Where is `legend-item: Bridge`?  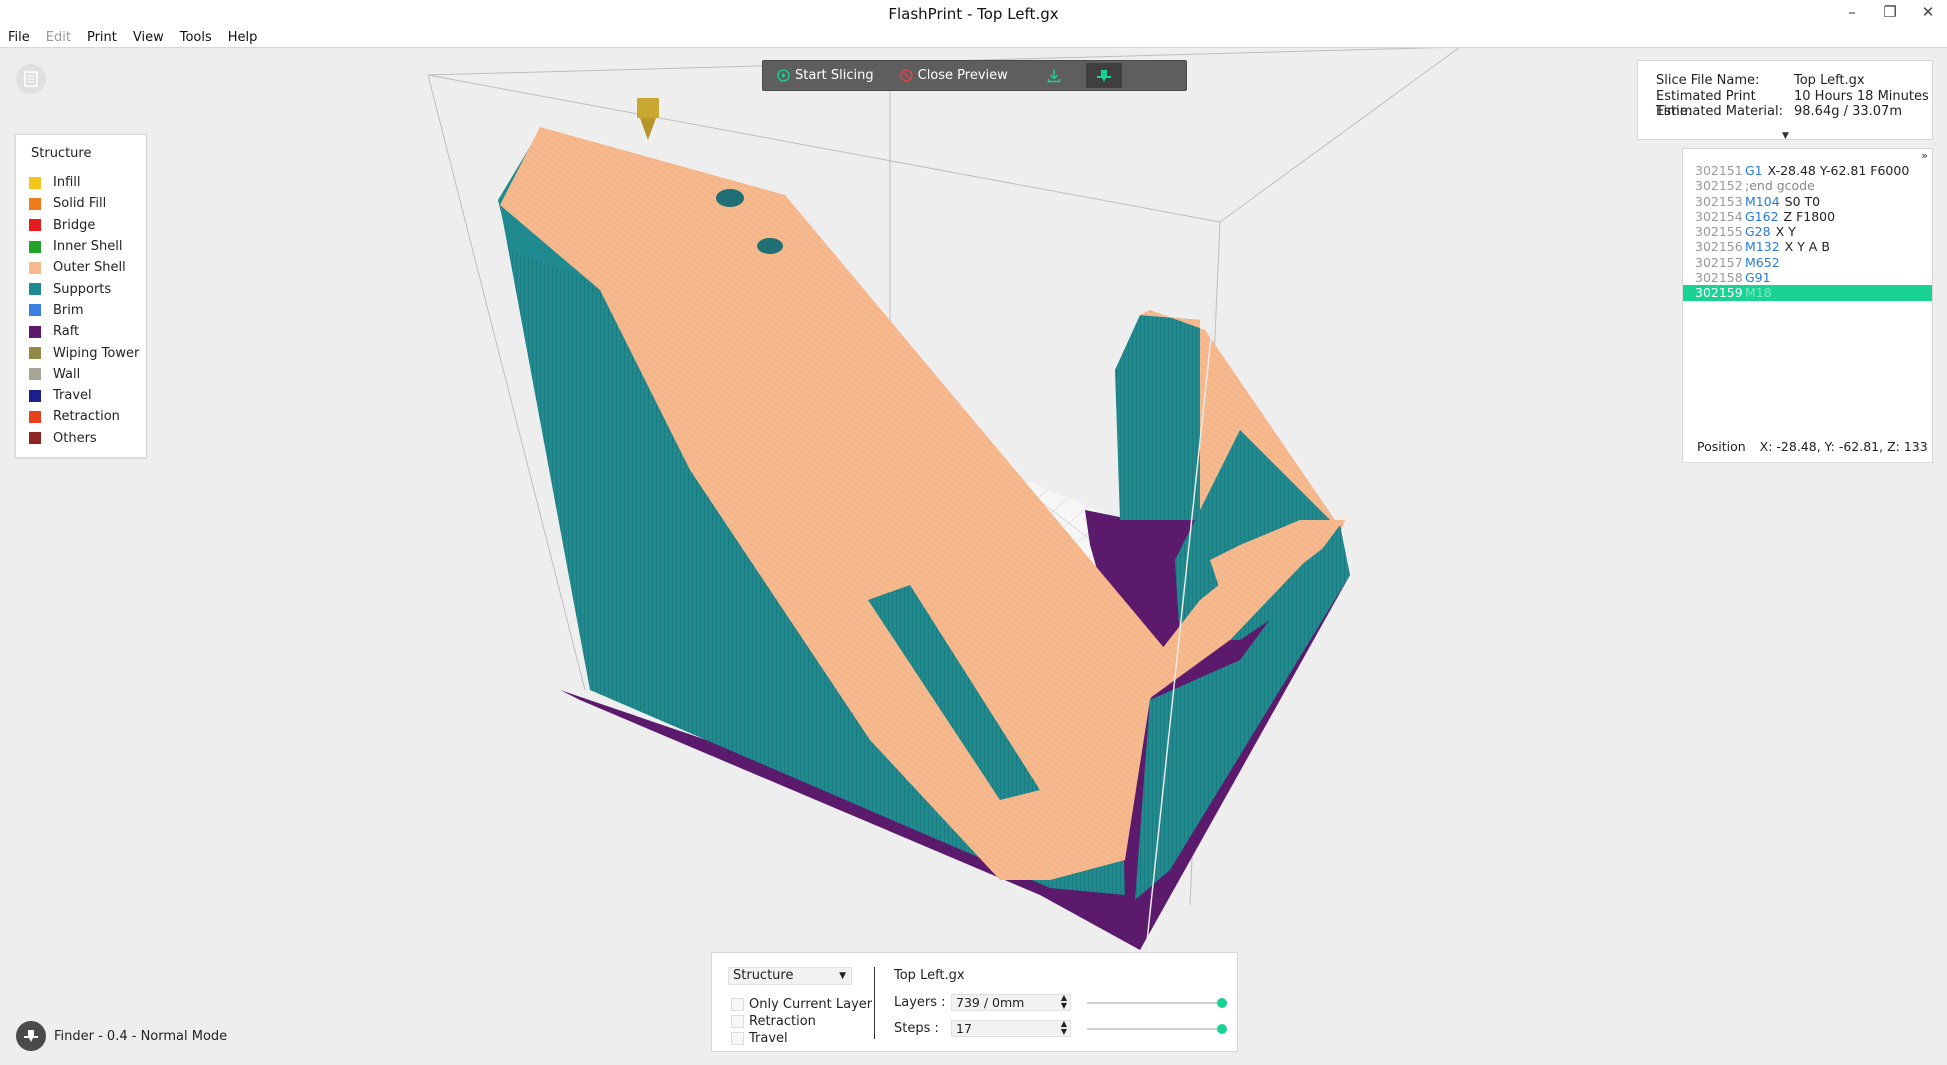 legend-item: Bridge is located at coordinates (81, 225).